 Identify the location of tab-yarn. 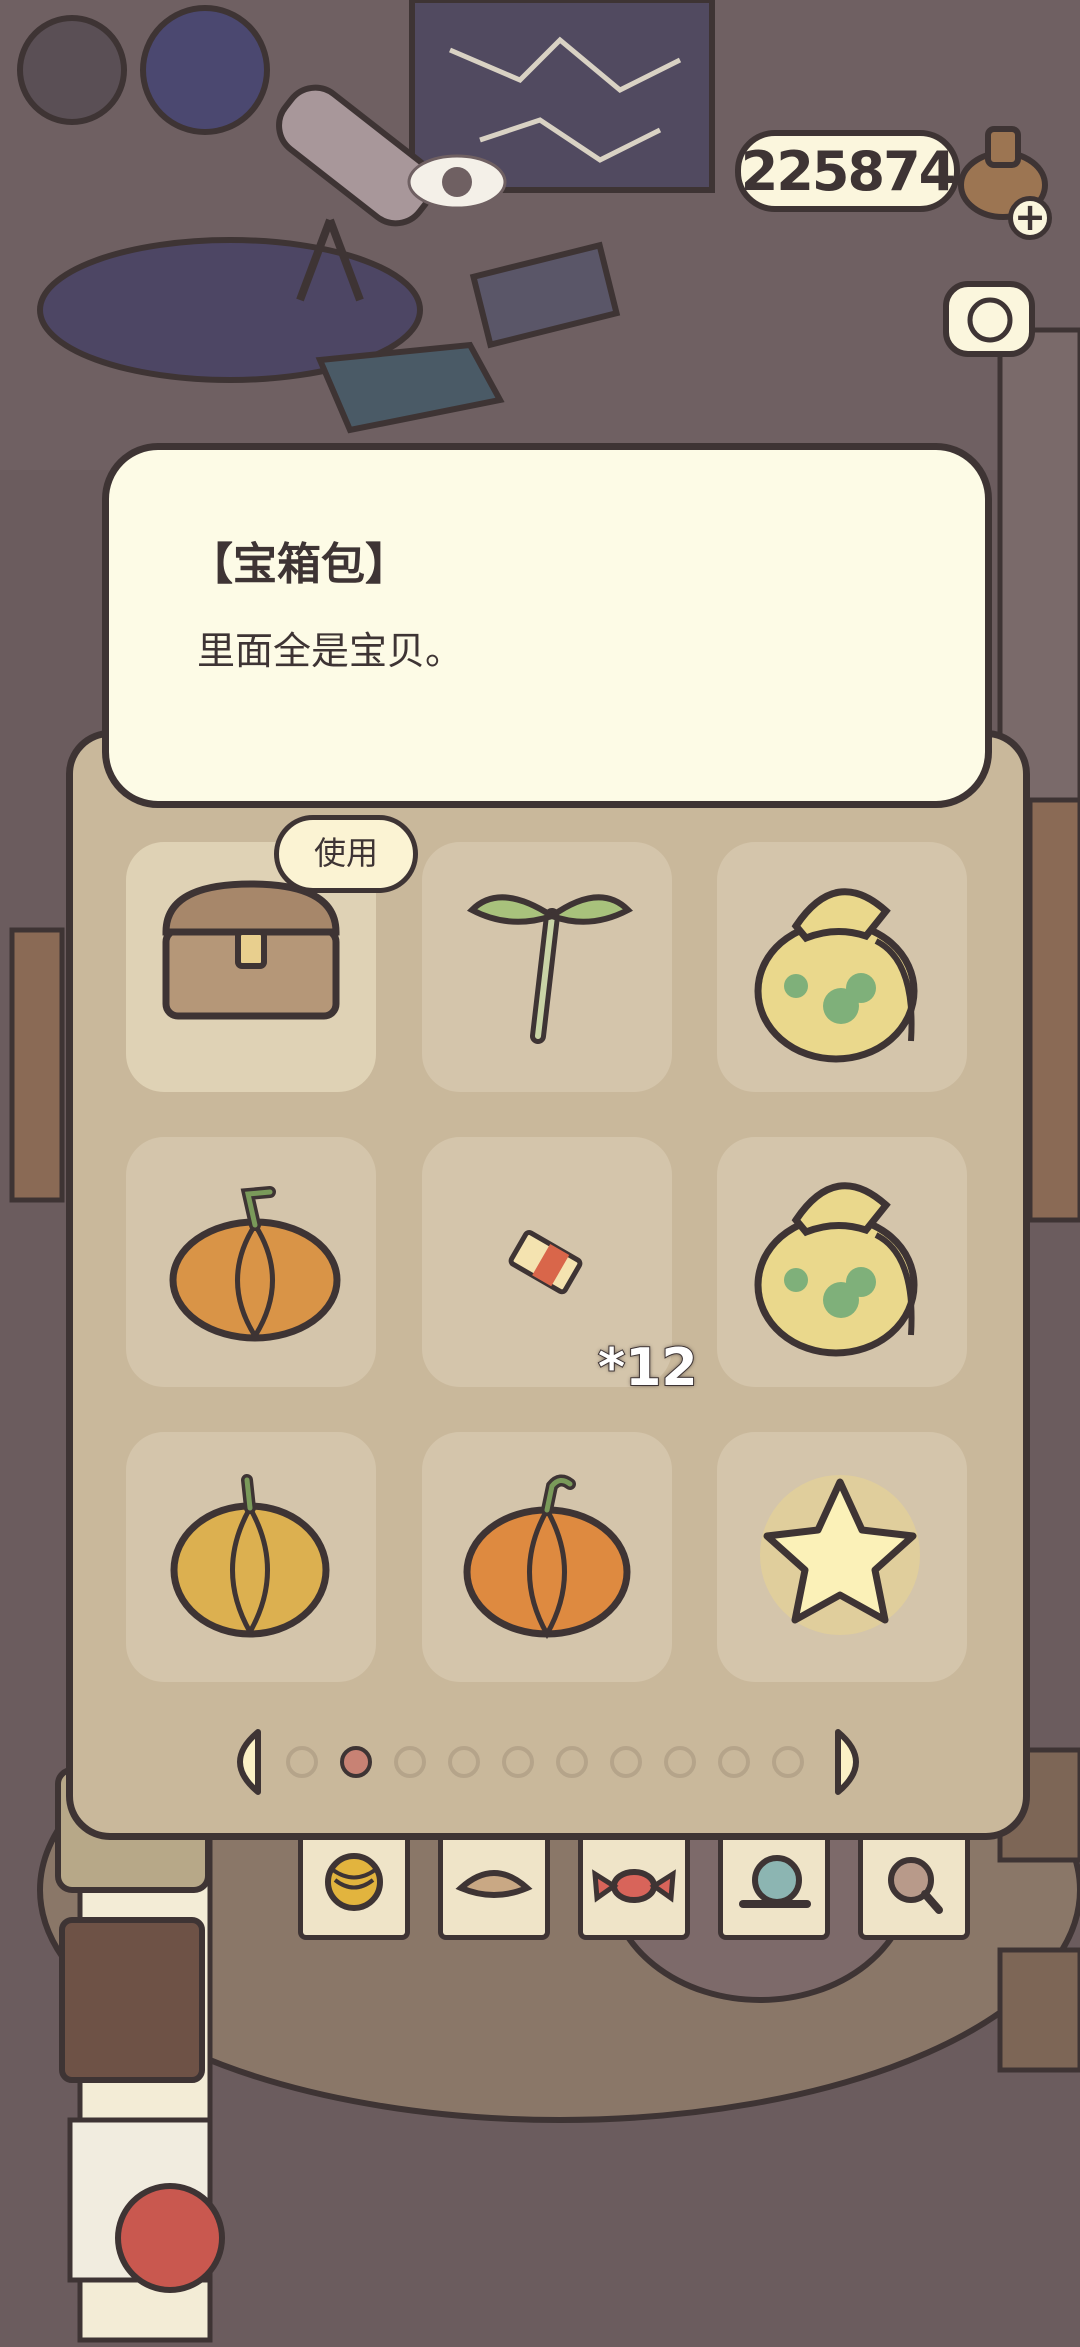
(354, 1890).